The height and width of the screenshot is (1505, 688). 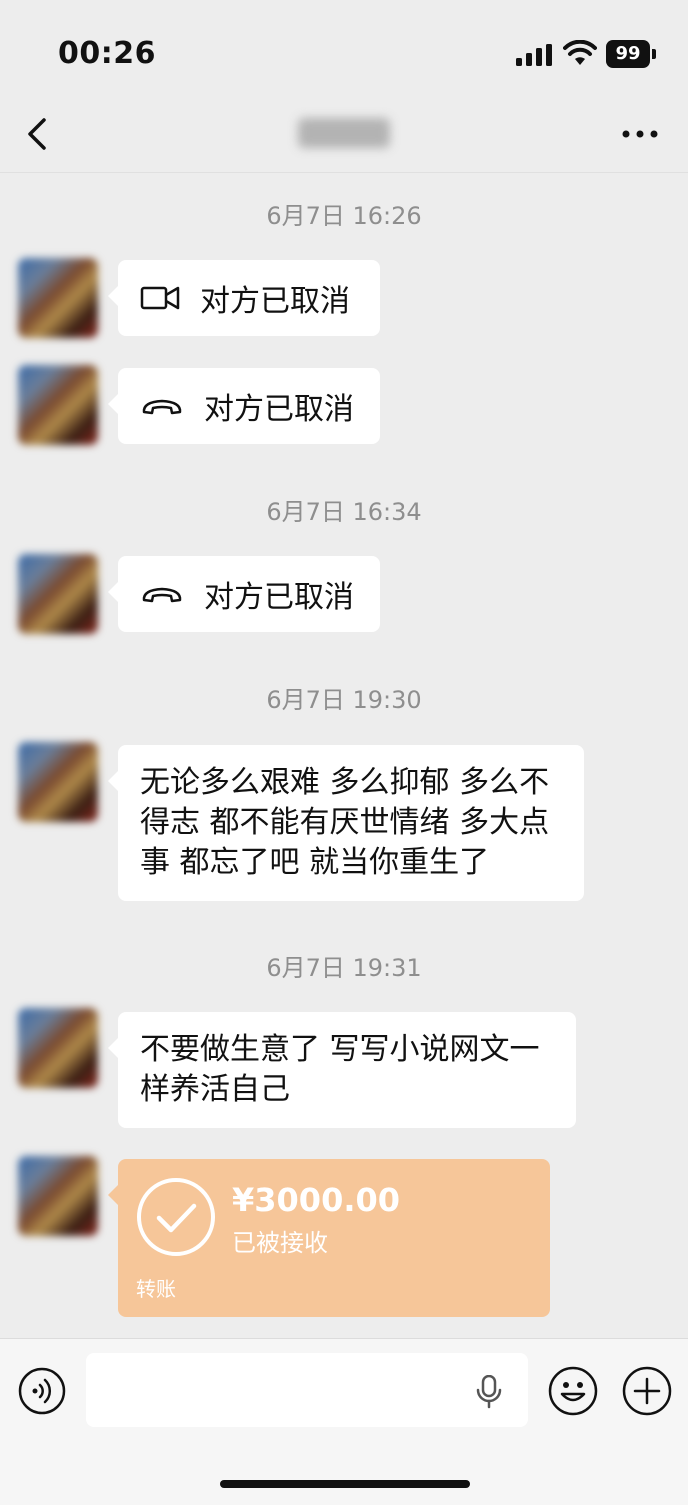 I want to click on microphone-icon, so click(x=489, y=1392).